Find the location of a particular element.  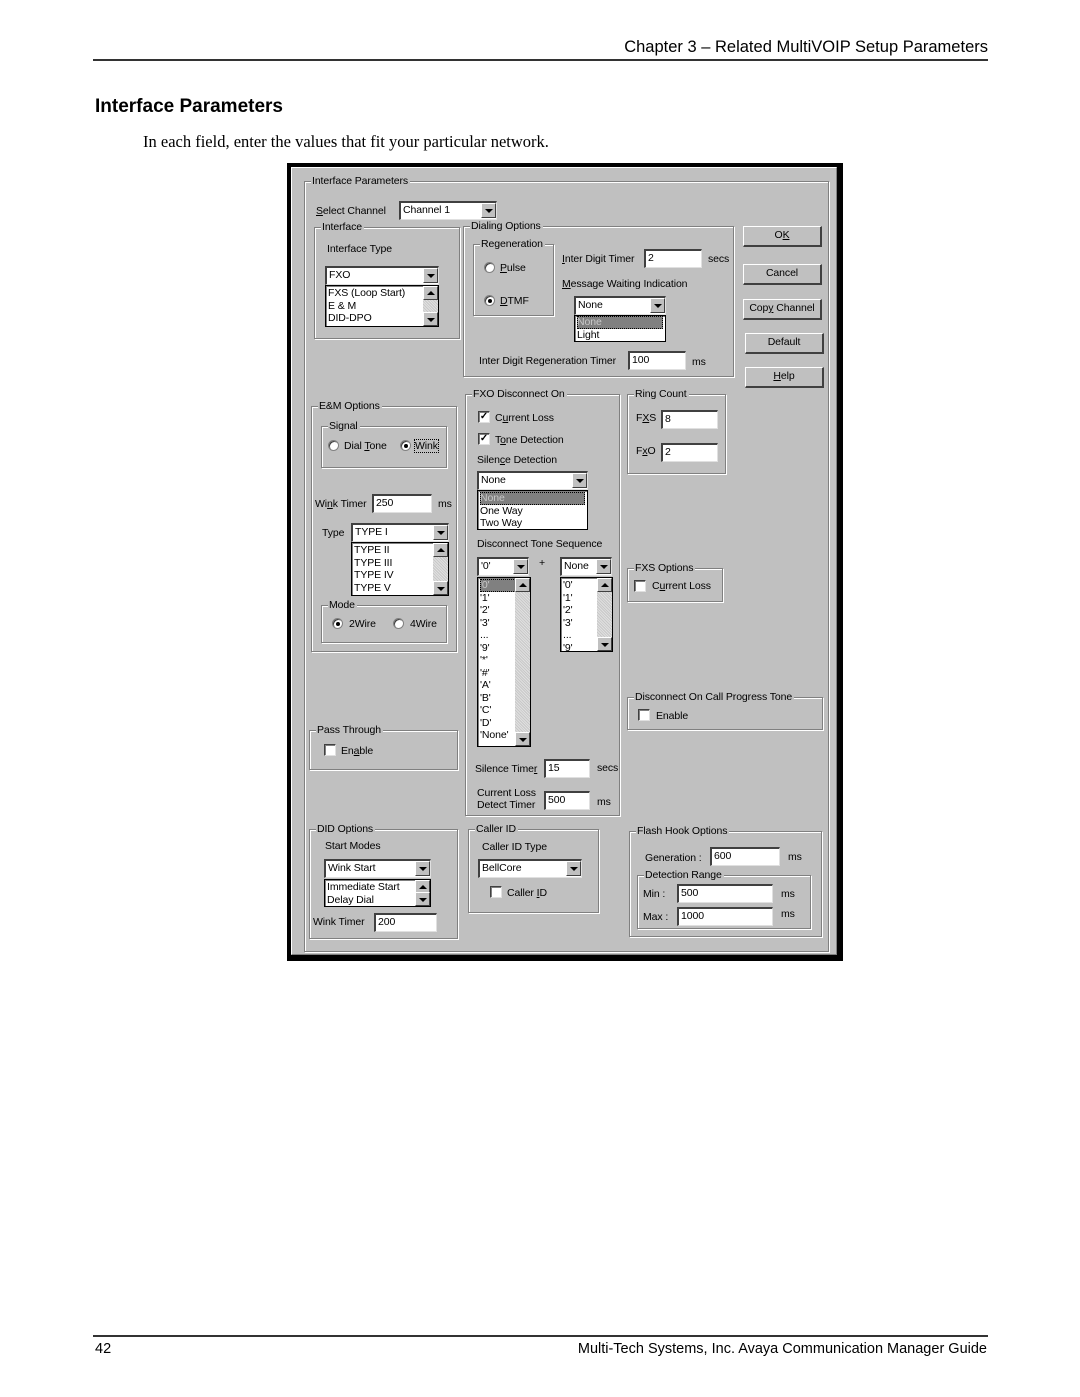

silence-timer-input: 15 is located at coordinates (567, 768).